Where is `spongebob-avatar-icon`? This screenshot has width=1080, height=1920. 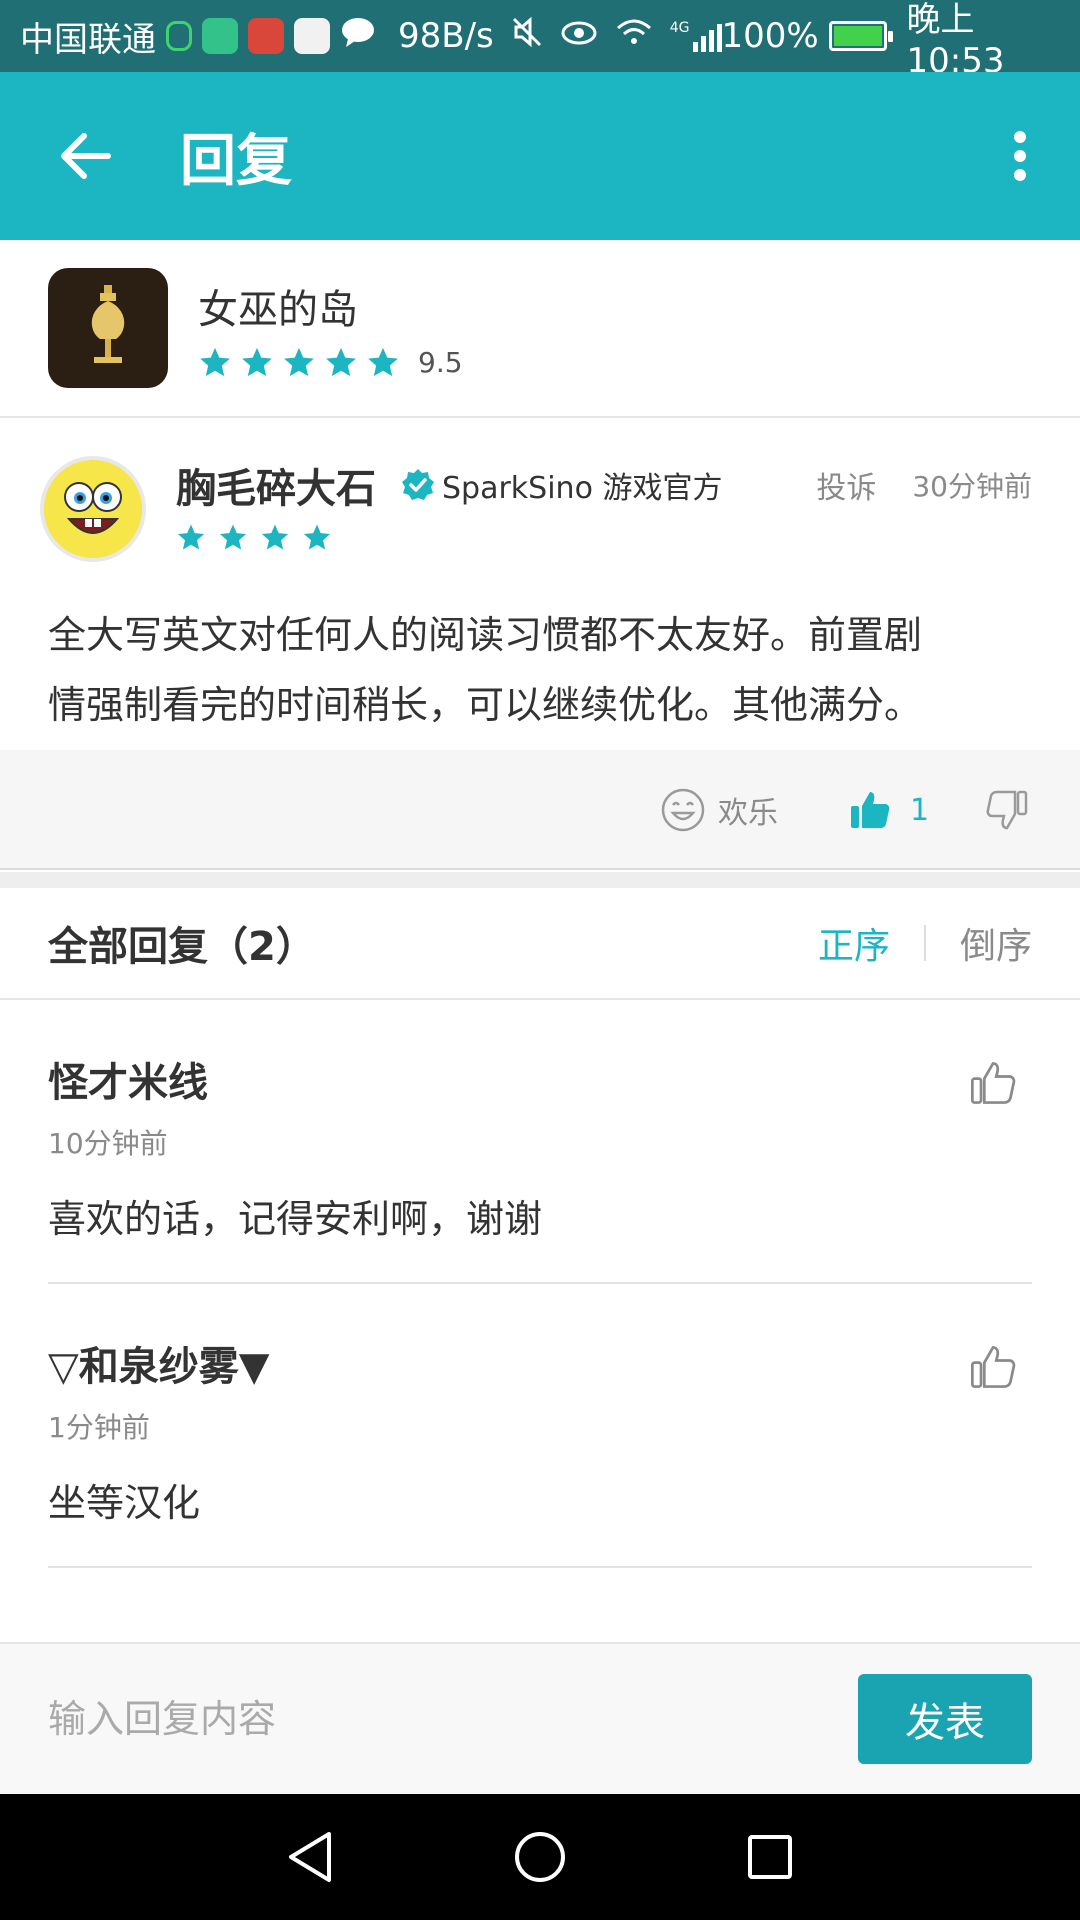 spongebob-avatar-icon is located at coordinates (93, 509).